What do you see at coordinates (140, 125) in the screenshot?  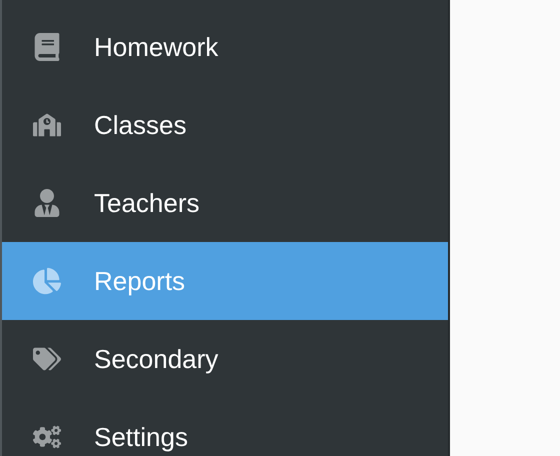 I see `sidebar-label: Classes` at bounding box center [140, 125].